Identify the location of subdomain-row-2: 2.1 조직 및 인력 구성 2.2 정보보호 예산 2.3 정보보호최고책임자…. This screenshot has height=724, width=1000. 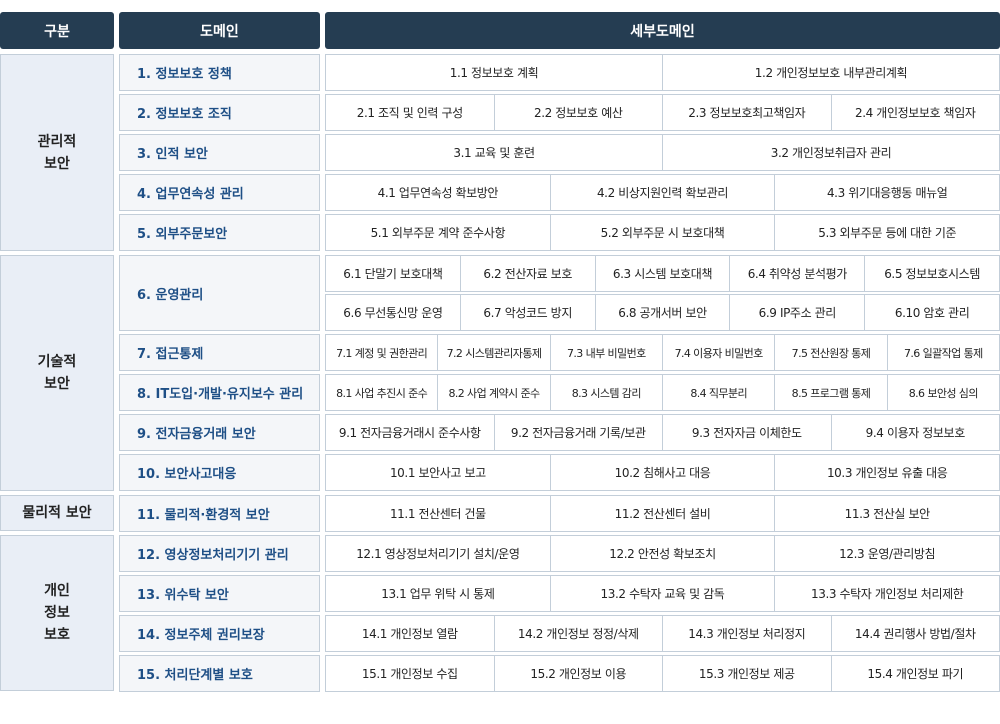
(662, 112).